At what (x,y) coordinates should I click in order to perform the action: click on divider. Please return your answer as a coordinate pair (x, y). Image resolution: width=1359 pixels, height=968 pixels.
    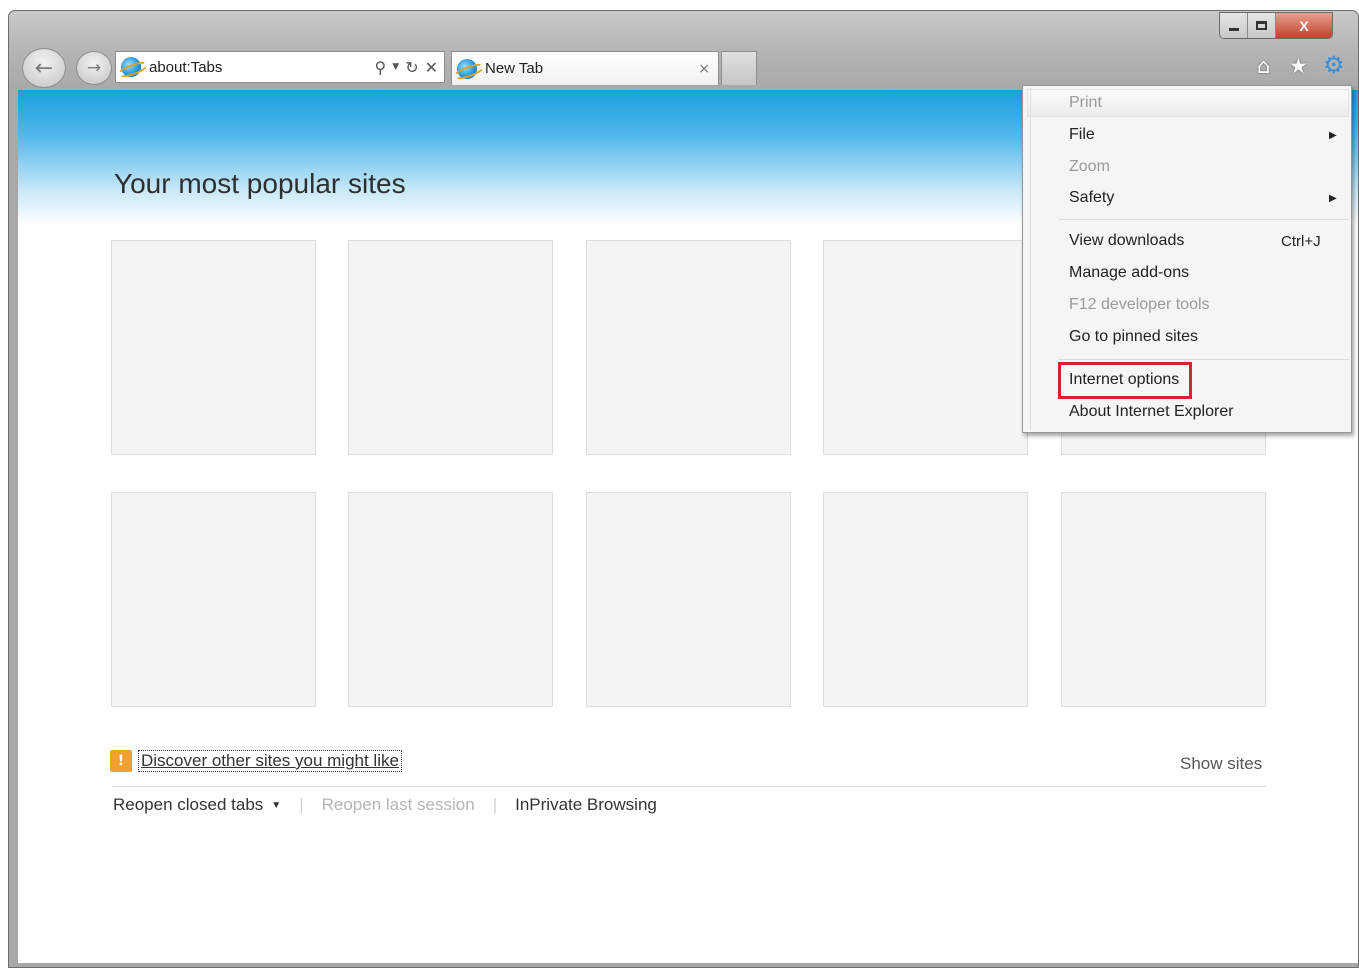
    Looking at the image, I should click on (689, 786).